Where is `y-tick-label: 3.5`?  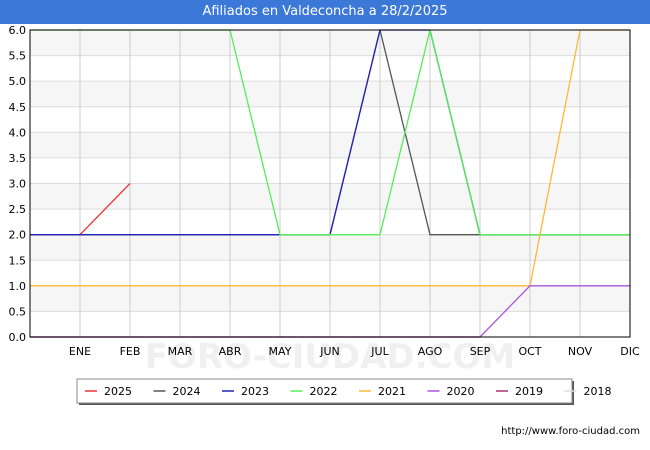
y-tick-label: 3.5 is located at coordinates (18, 158).